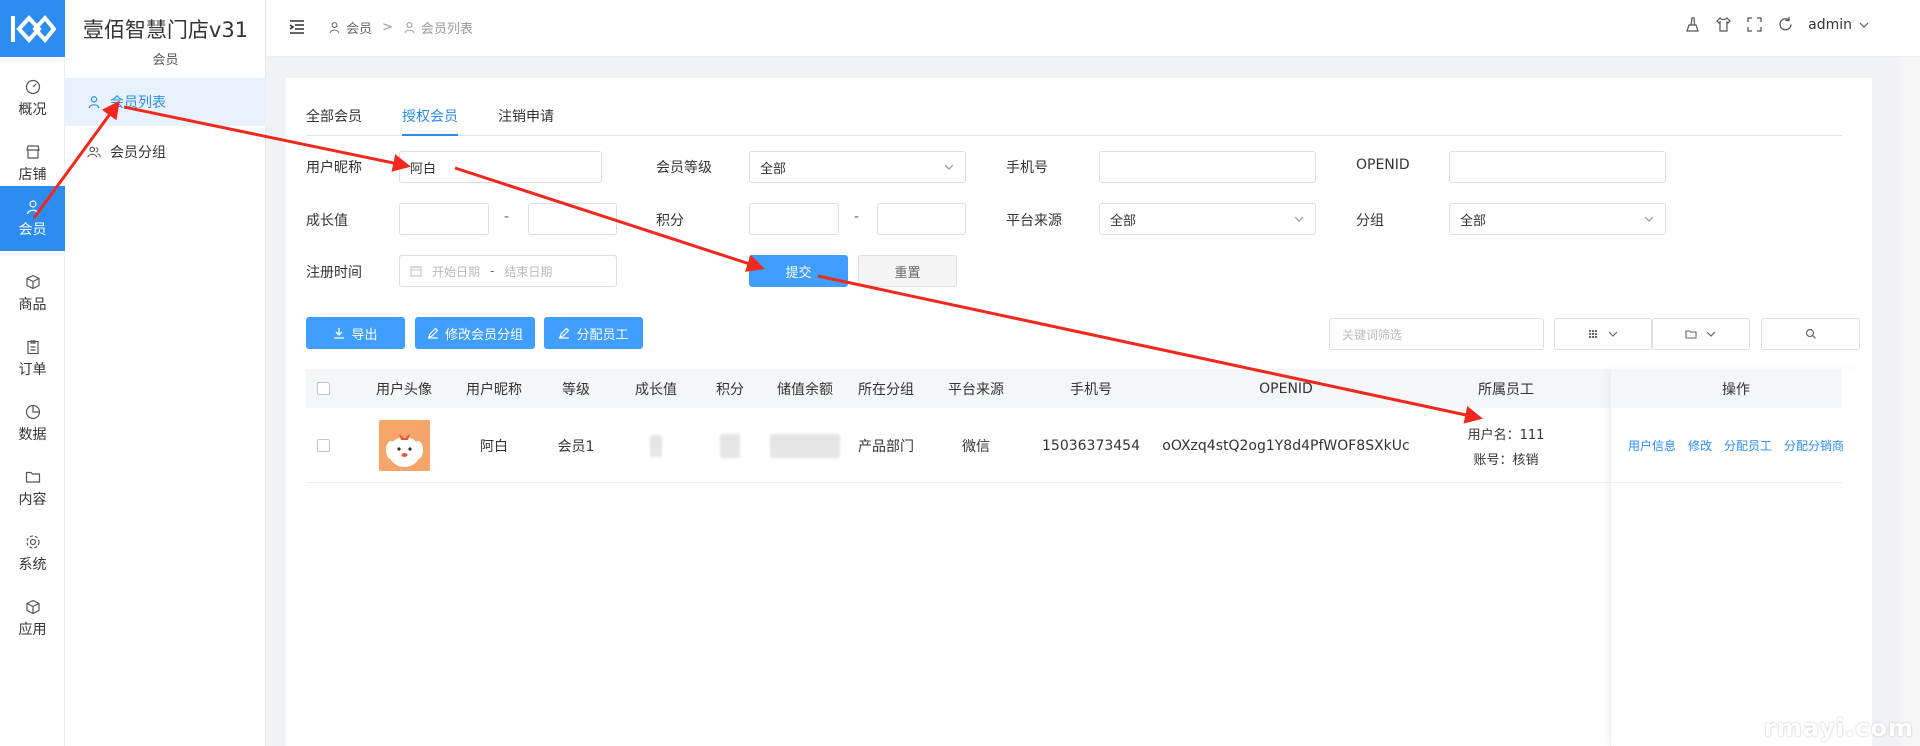  Describe the element at coordinates (730, 389) in the screenshot. I see `col-points: 积分` at that location.